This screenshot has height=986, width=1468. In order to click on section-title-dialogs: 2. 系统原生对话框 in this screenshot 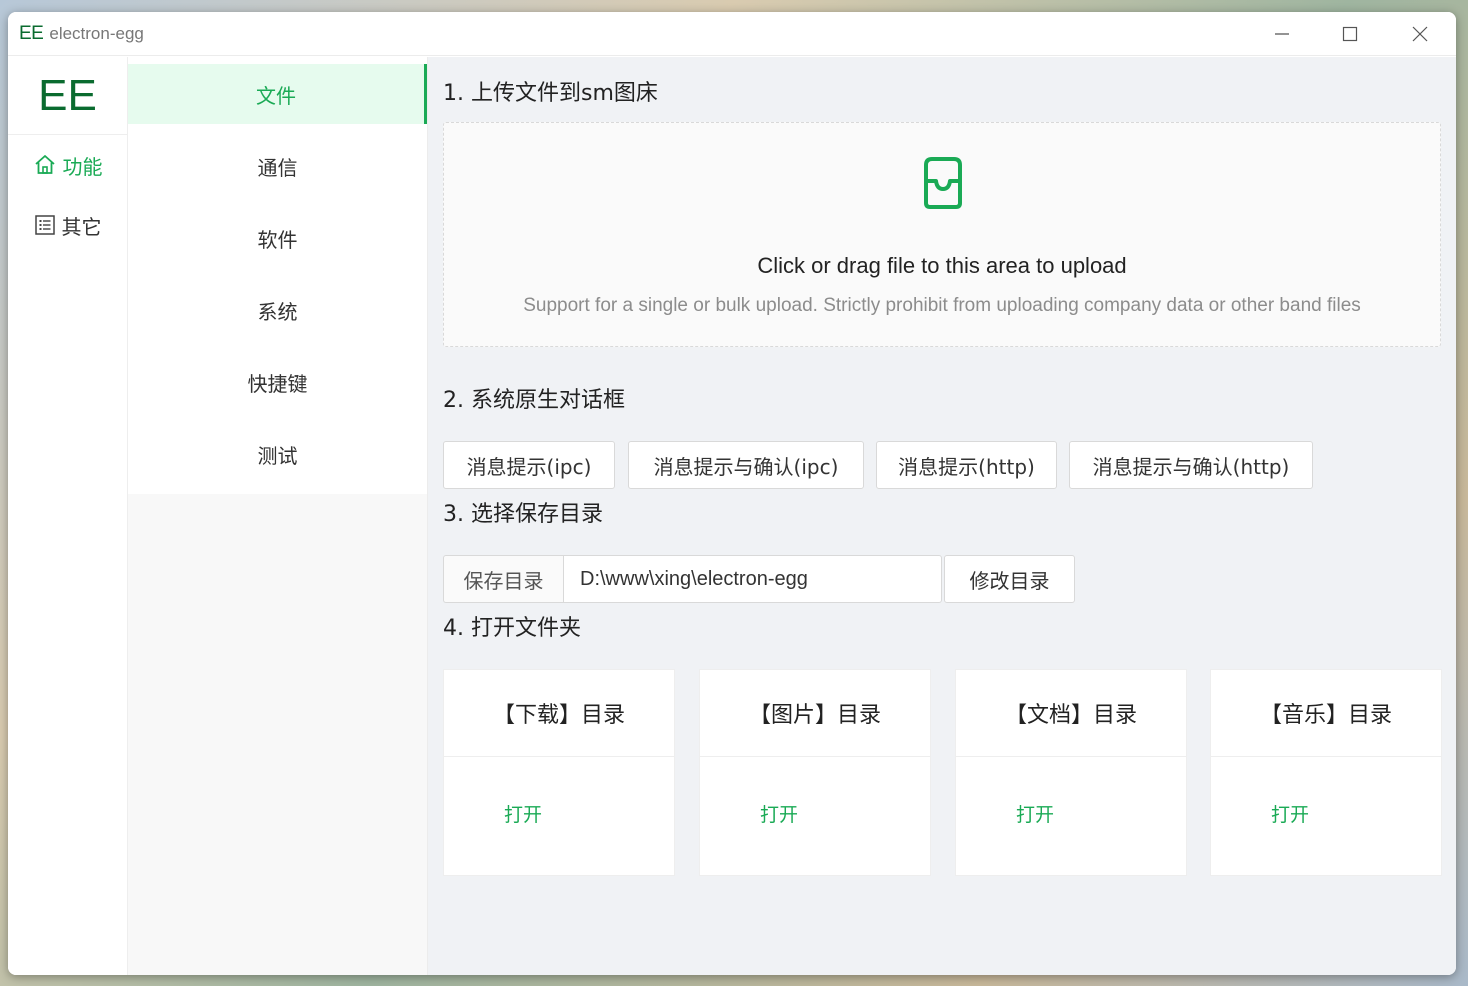, I will do `click(534, 400)`.